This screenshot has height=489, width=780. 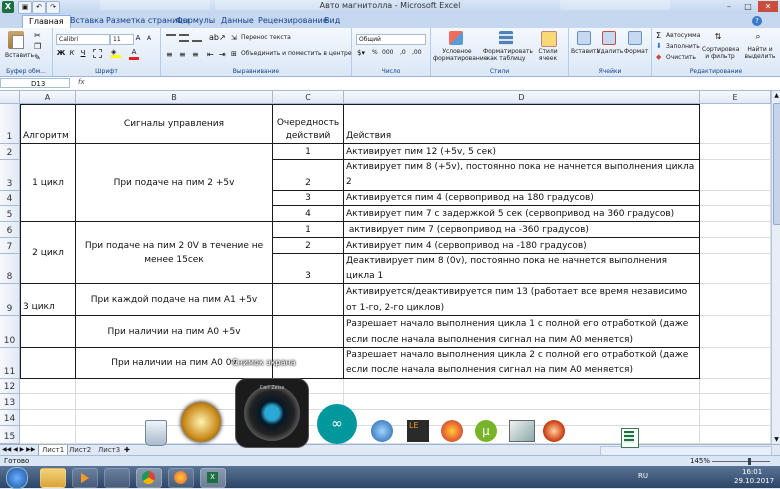 What do you see at coordinates (83, 53) in the screenshot?
I see `underline-button: Ч` at bounding box center [83, 53].